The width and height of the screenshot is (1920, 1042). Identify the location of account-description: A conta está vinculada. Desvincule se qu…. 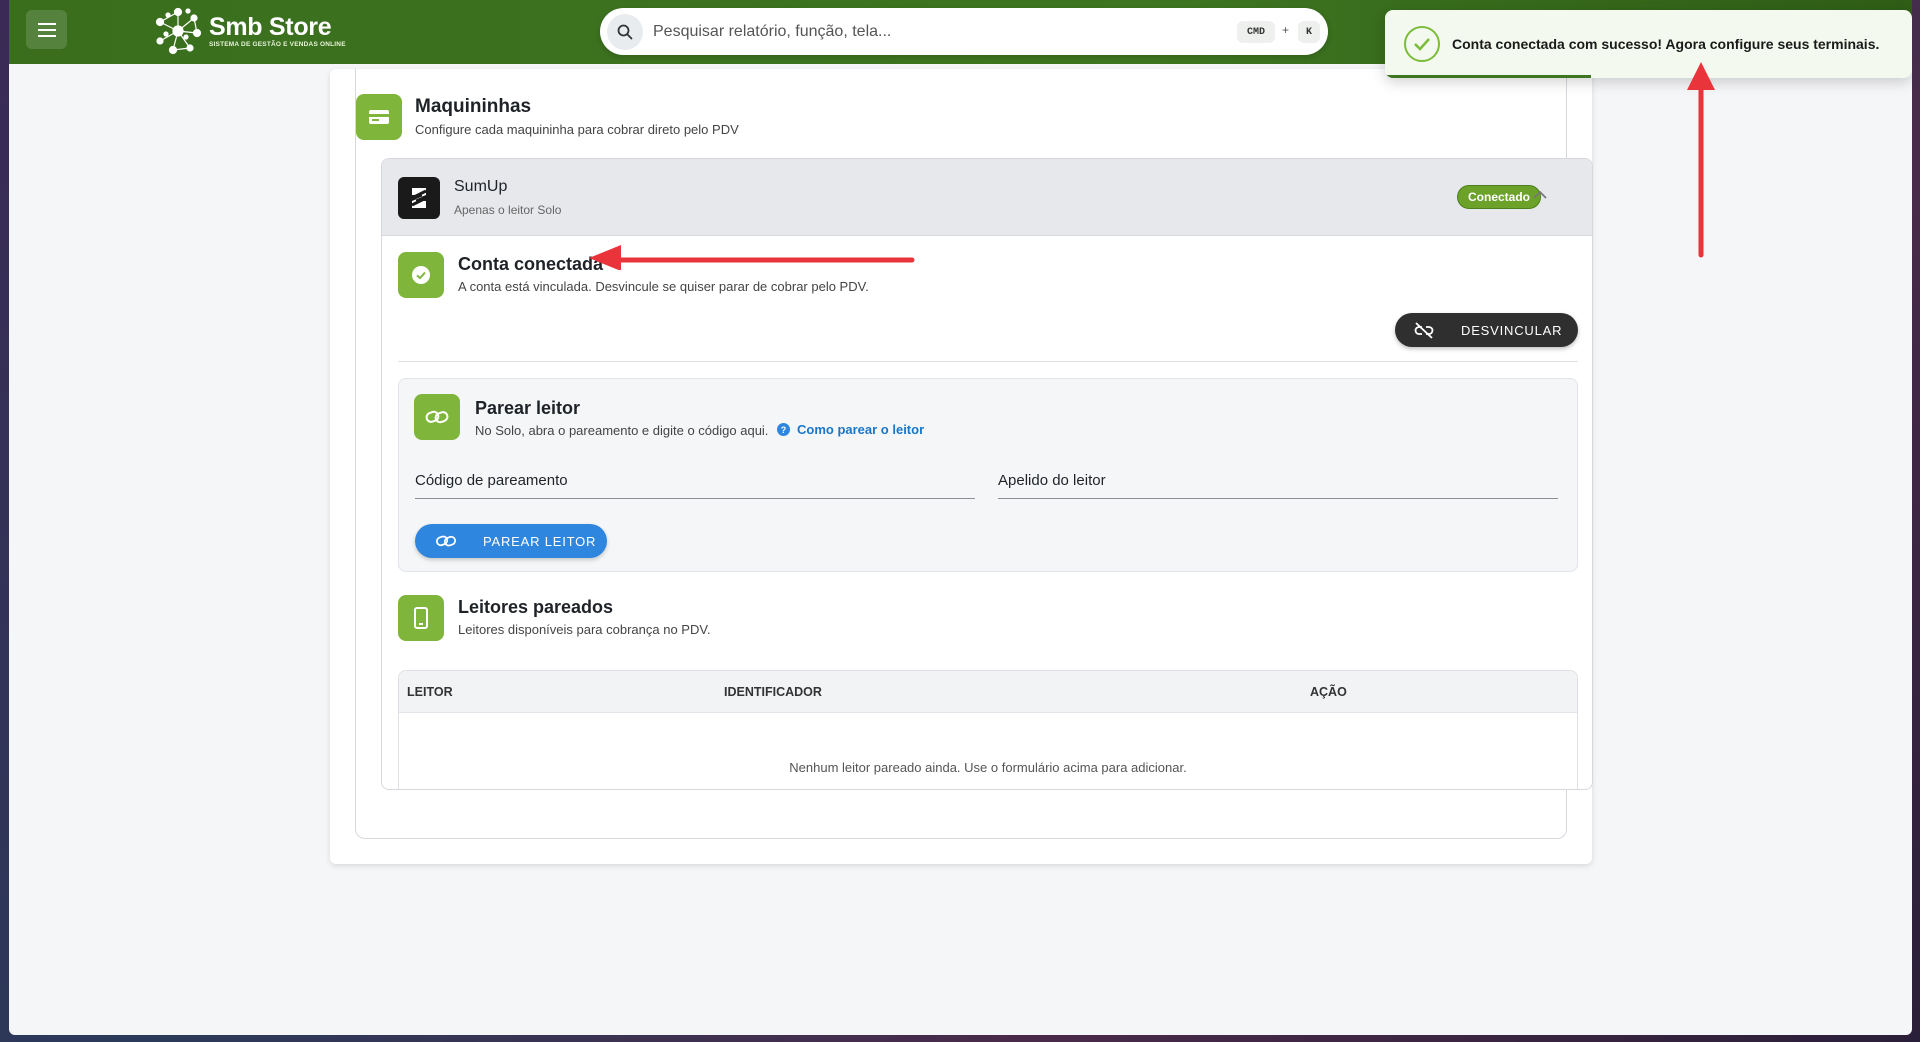
(663, 286).